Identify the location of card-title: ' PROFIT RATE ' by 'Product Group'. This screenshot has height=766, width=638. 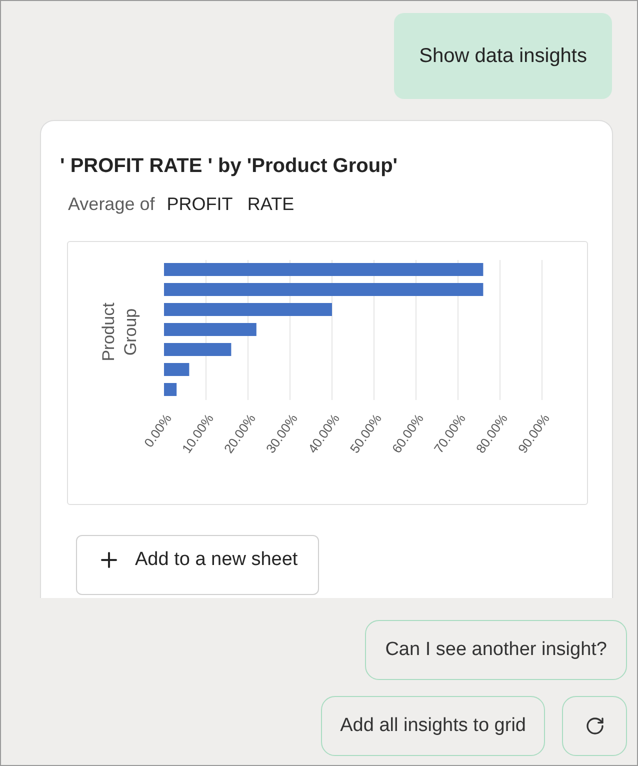
(229, 166).